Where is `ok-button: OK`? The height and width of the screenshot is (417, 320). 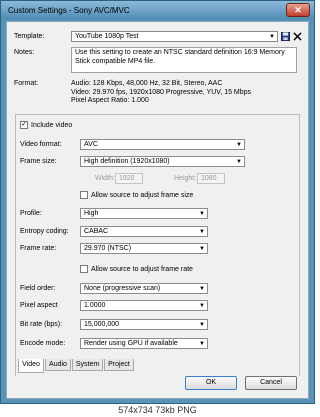
ok-button: OK is located at coordinates (211, 383).